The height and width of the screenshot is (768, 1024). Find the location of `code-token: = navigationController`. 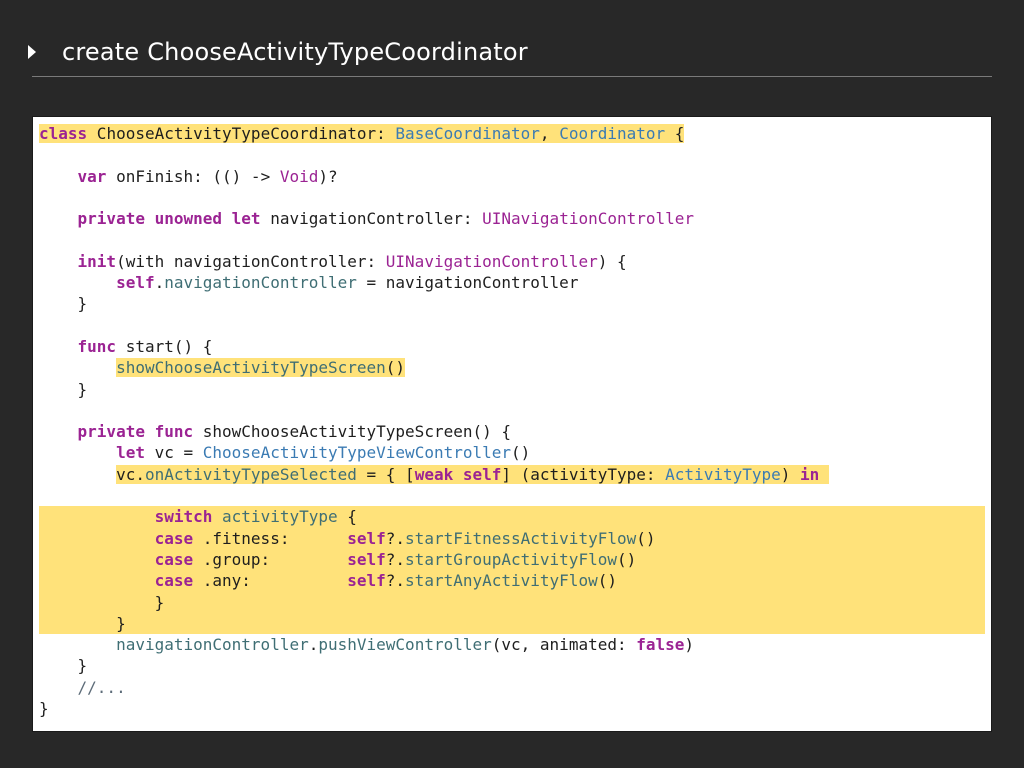

code-token: = navigationController is located at coordinates (467, 283).